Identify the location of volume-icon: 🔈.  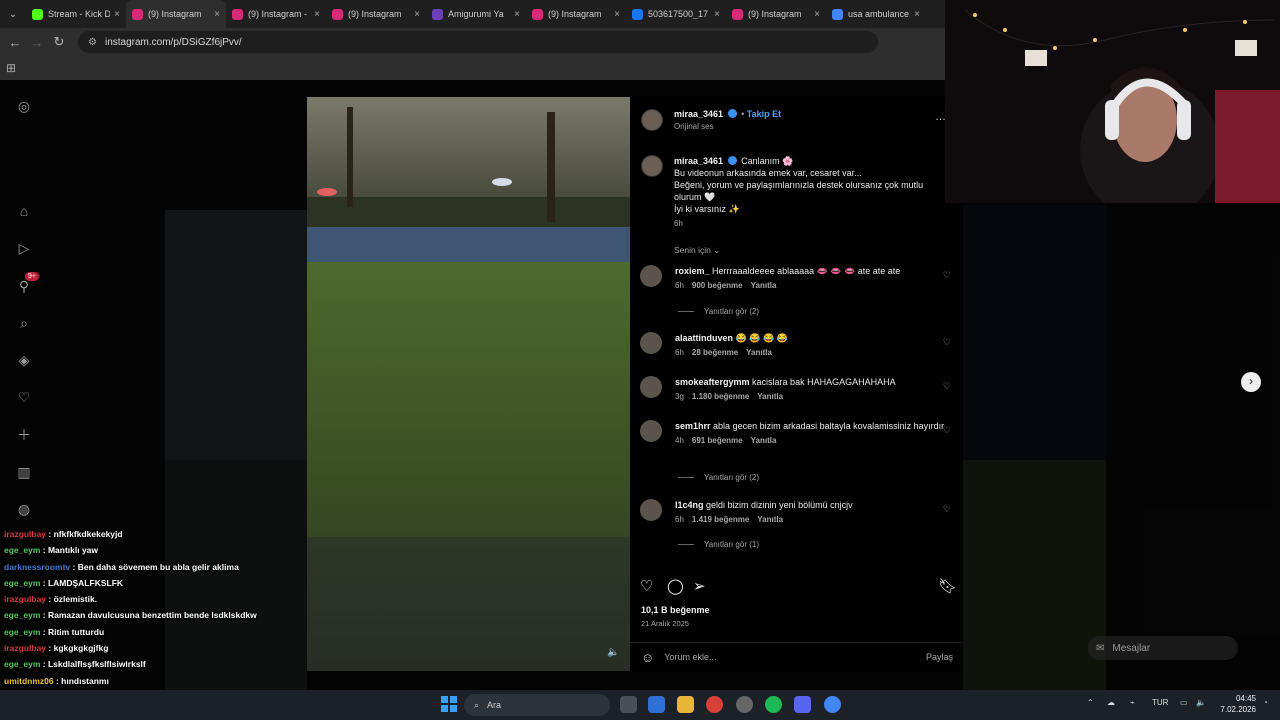
(1201, 702).